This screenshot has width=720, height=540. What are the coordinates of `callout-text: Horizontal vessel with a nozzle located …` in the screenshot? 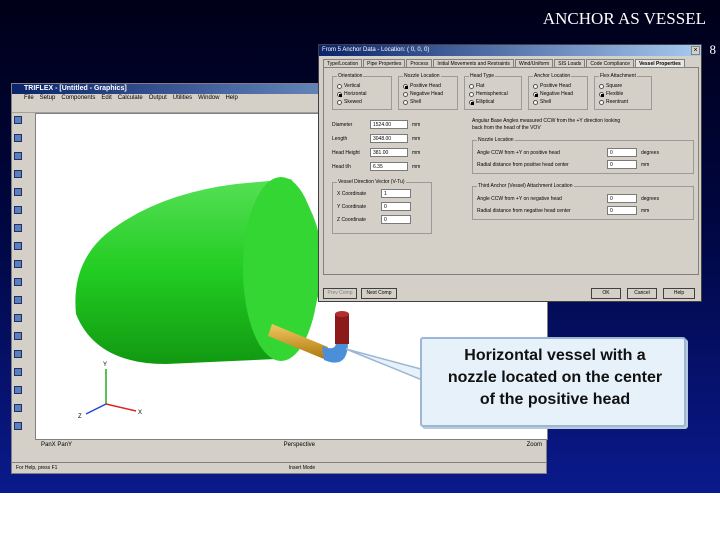 It's located at (555, 378).